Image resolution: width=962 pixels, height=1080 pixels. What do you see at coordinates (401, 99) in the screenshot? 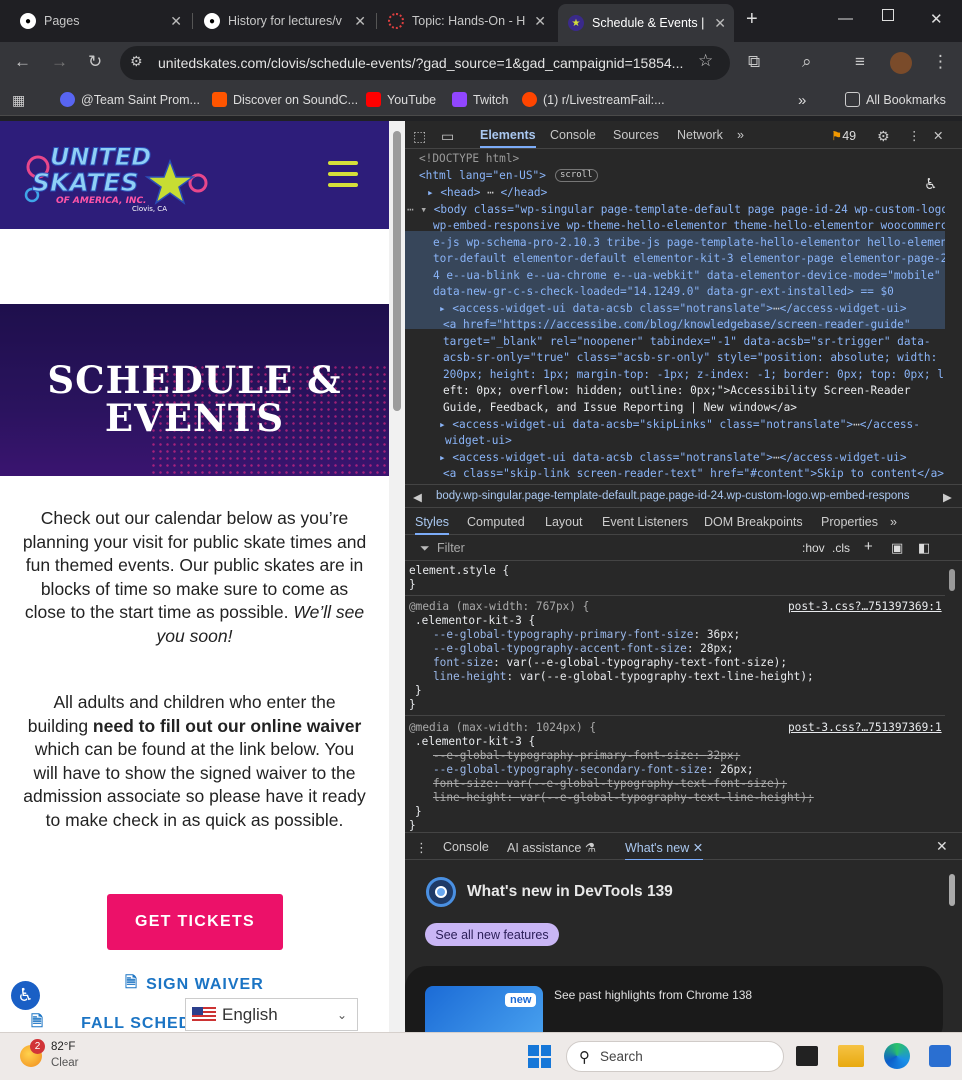
I see `bookmark-youtube: YouTube` at bounding box center [401, 99].